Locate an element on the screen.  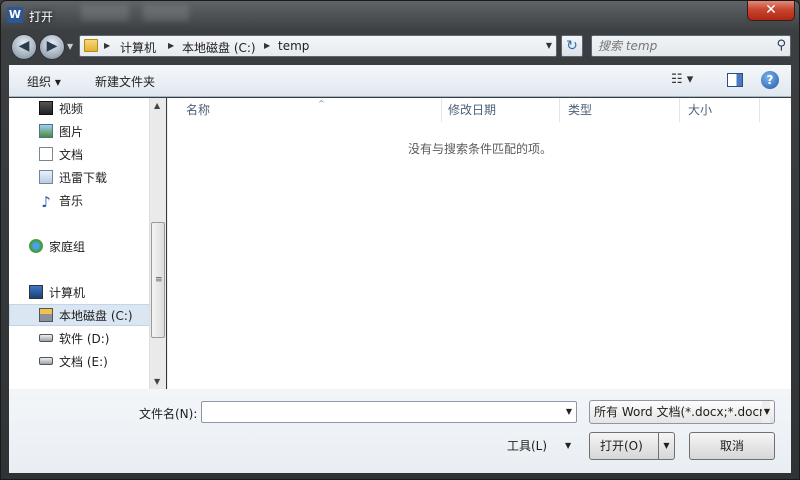
scroll-thumb: ≡ is located at coordinates (158, 280).